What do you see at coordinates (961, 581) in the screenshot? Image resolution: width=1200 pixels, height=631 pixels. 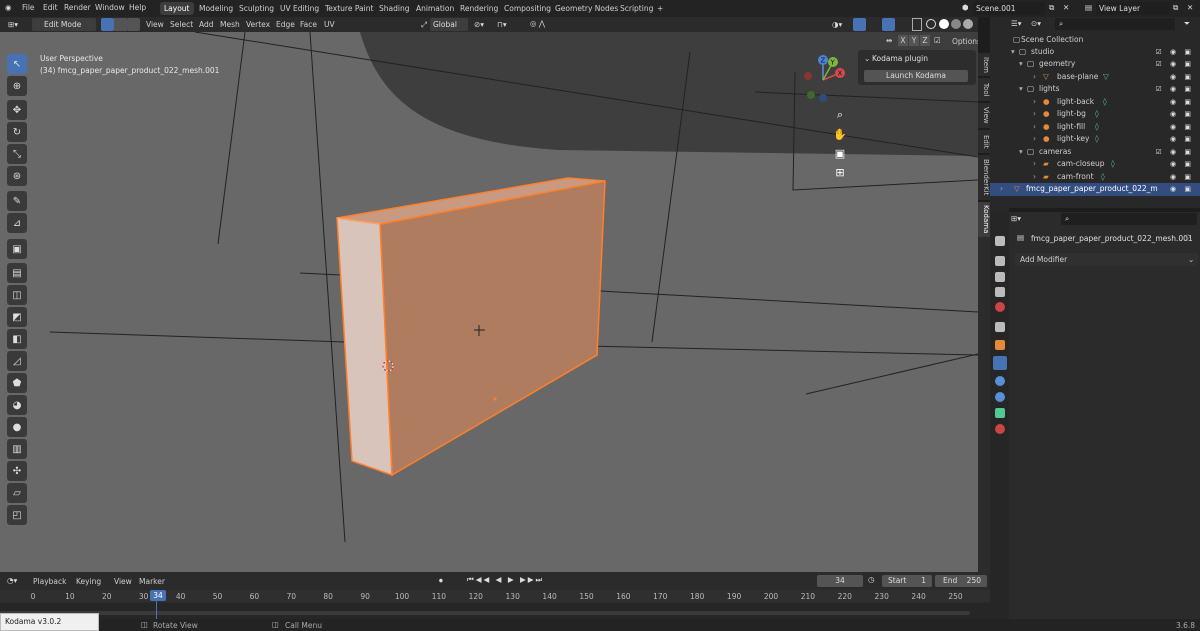 I see `end-frame-field: End 250` at bounding box center [961, 581].